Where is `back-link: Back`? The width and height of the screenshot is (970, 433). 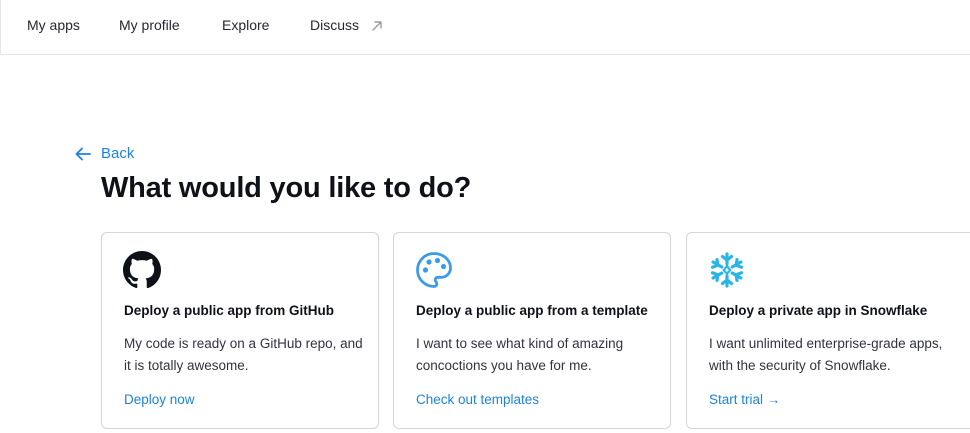 back-link: Back is located at coordinates (104, 153).